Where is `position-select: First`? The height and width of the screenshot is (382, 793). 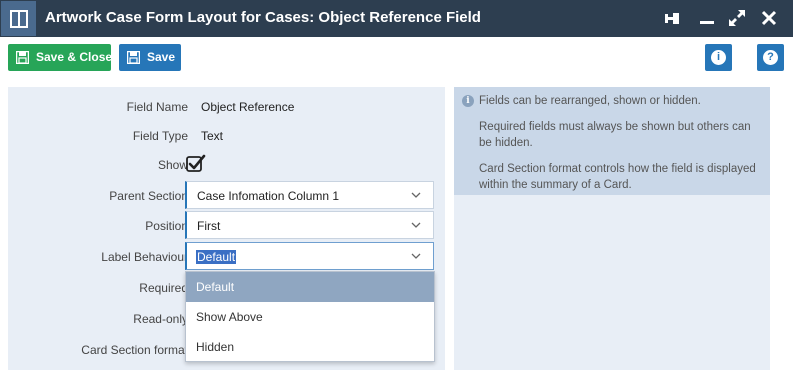 position-select: First is located at coordinates (309, 225).